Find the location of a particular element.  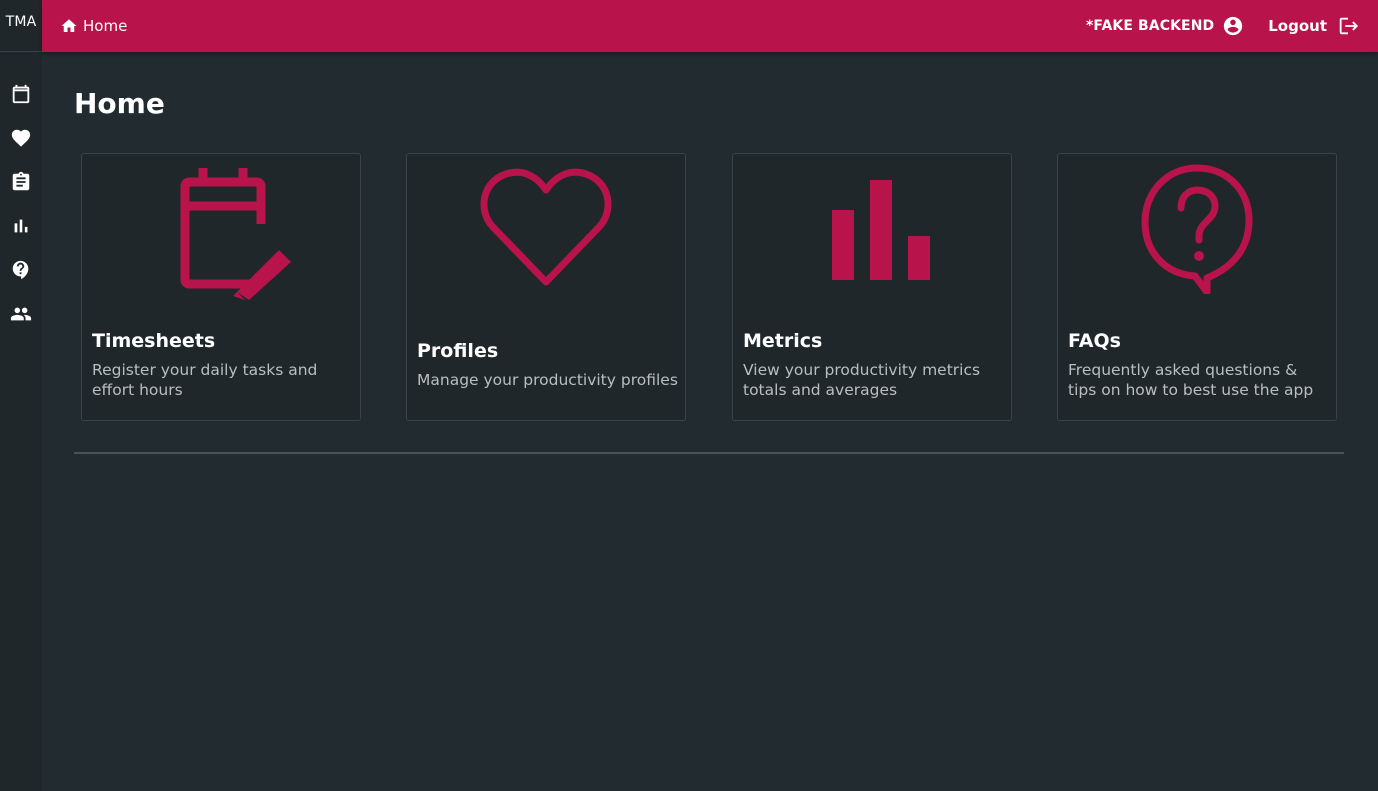

content-divider is located at coordinates (709, 453).